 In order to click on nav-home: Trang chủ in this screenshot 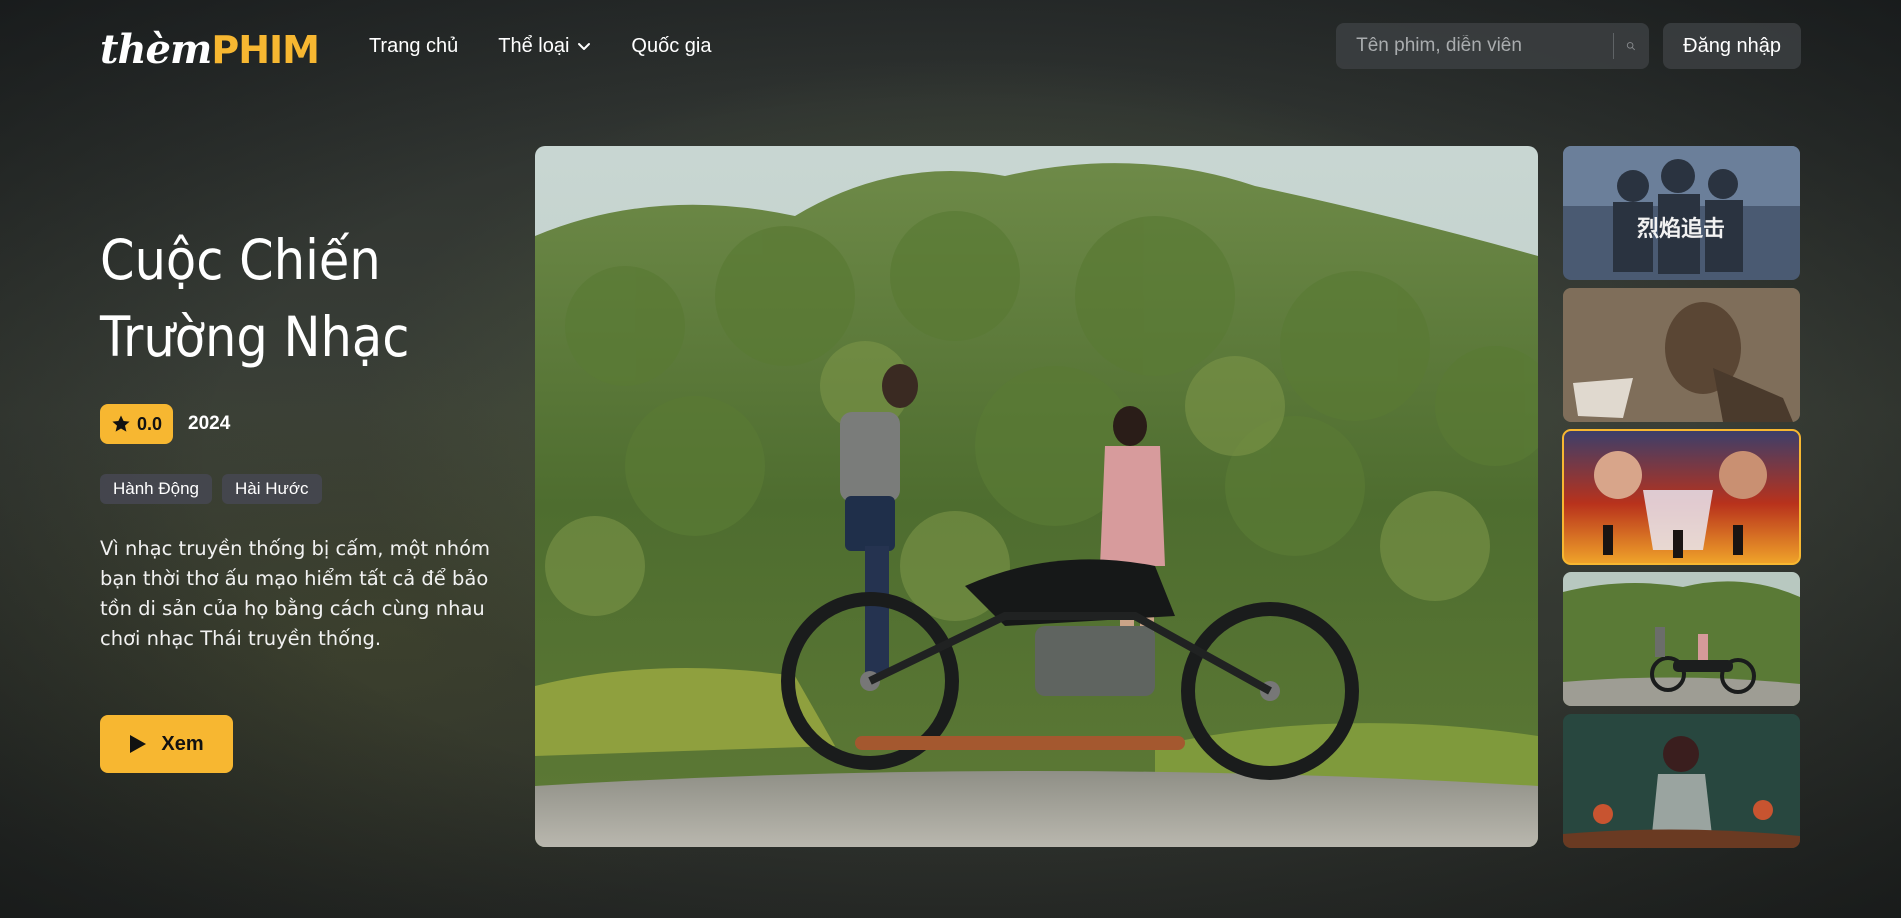, I will do `click(413, 46)`.